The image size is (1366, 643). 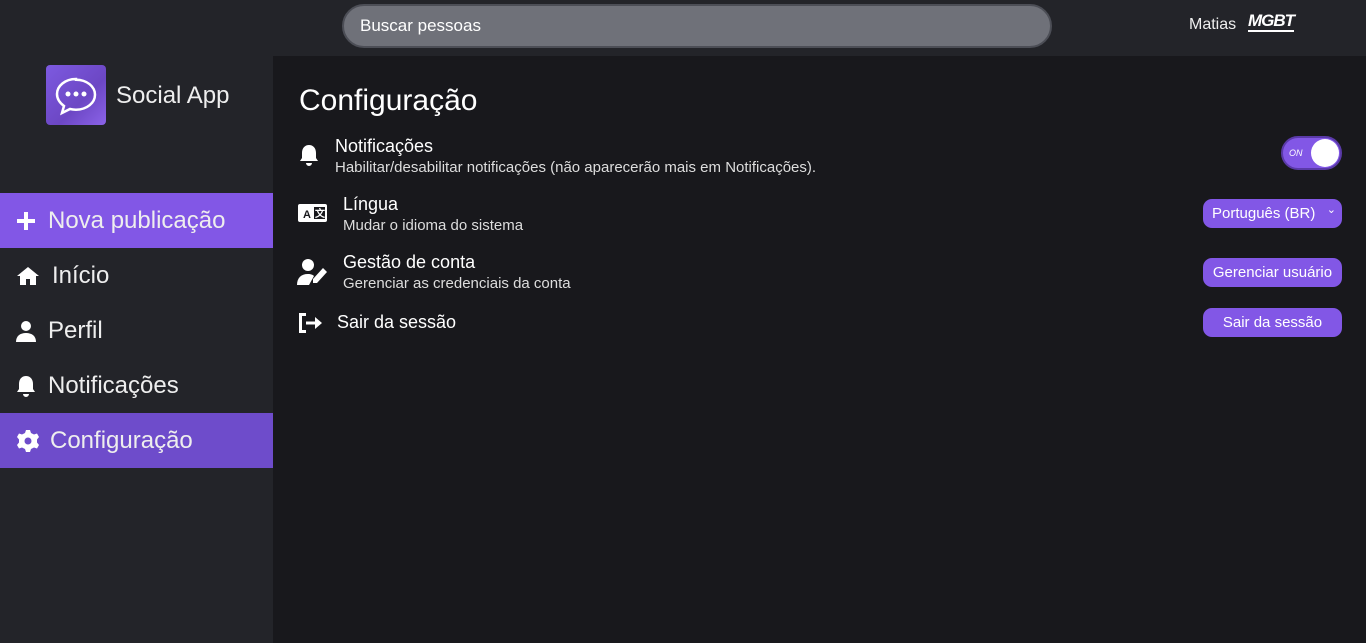 I want to click on top-bar: Matias MGBT, so click(x=683, y=28).